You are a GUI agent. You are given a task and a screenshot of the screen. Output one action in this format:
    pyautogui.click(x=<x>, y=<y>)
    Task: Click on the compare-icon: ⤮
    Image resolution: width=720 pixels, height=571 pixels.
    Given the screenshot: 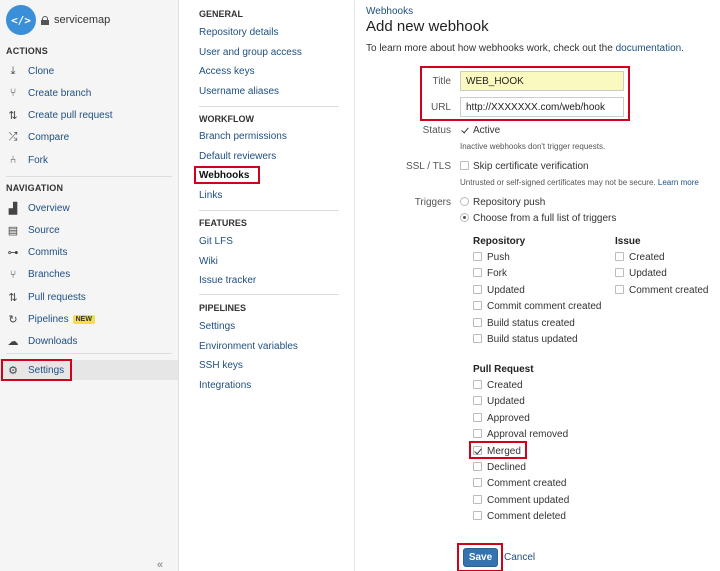 What is the action you would take?
    pyautogui.click(x=13, y=137)
    